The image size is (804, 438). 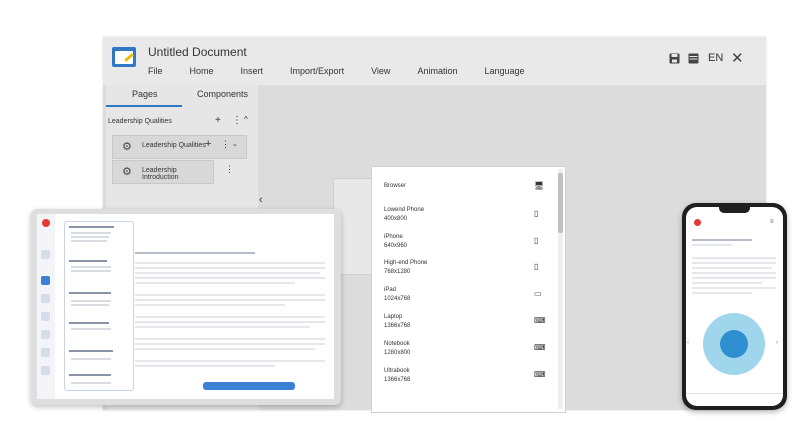 What do you see at coordinates (222, 94) in the screenshot?
I see `tab-components: Components` at bounding box center [222, 94].